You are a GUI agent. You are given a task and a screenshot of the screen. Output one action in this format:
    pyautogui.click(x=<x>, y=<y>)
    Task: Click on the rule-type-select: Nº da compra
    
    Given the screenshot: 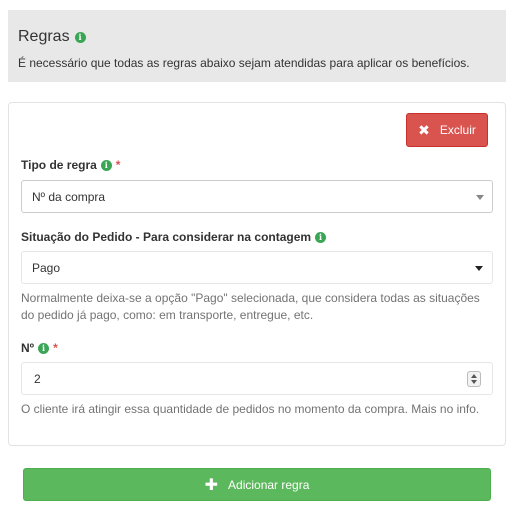 What is the action you would take?
    pyautogui.click(x=257, y=196)
    